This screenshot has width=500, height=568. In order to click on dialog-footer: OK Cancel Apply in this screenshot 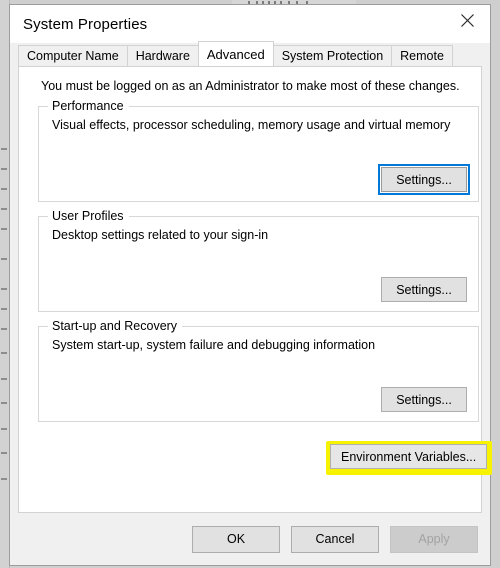, I will do `click(250, 539)`.